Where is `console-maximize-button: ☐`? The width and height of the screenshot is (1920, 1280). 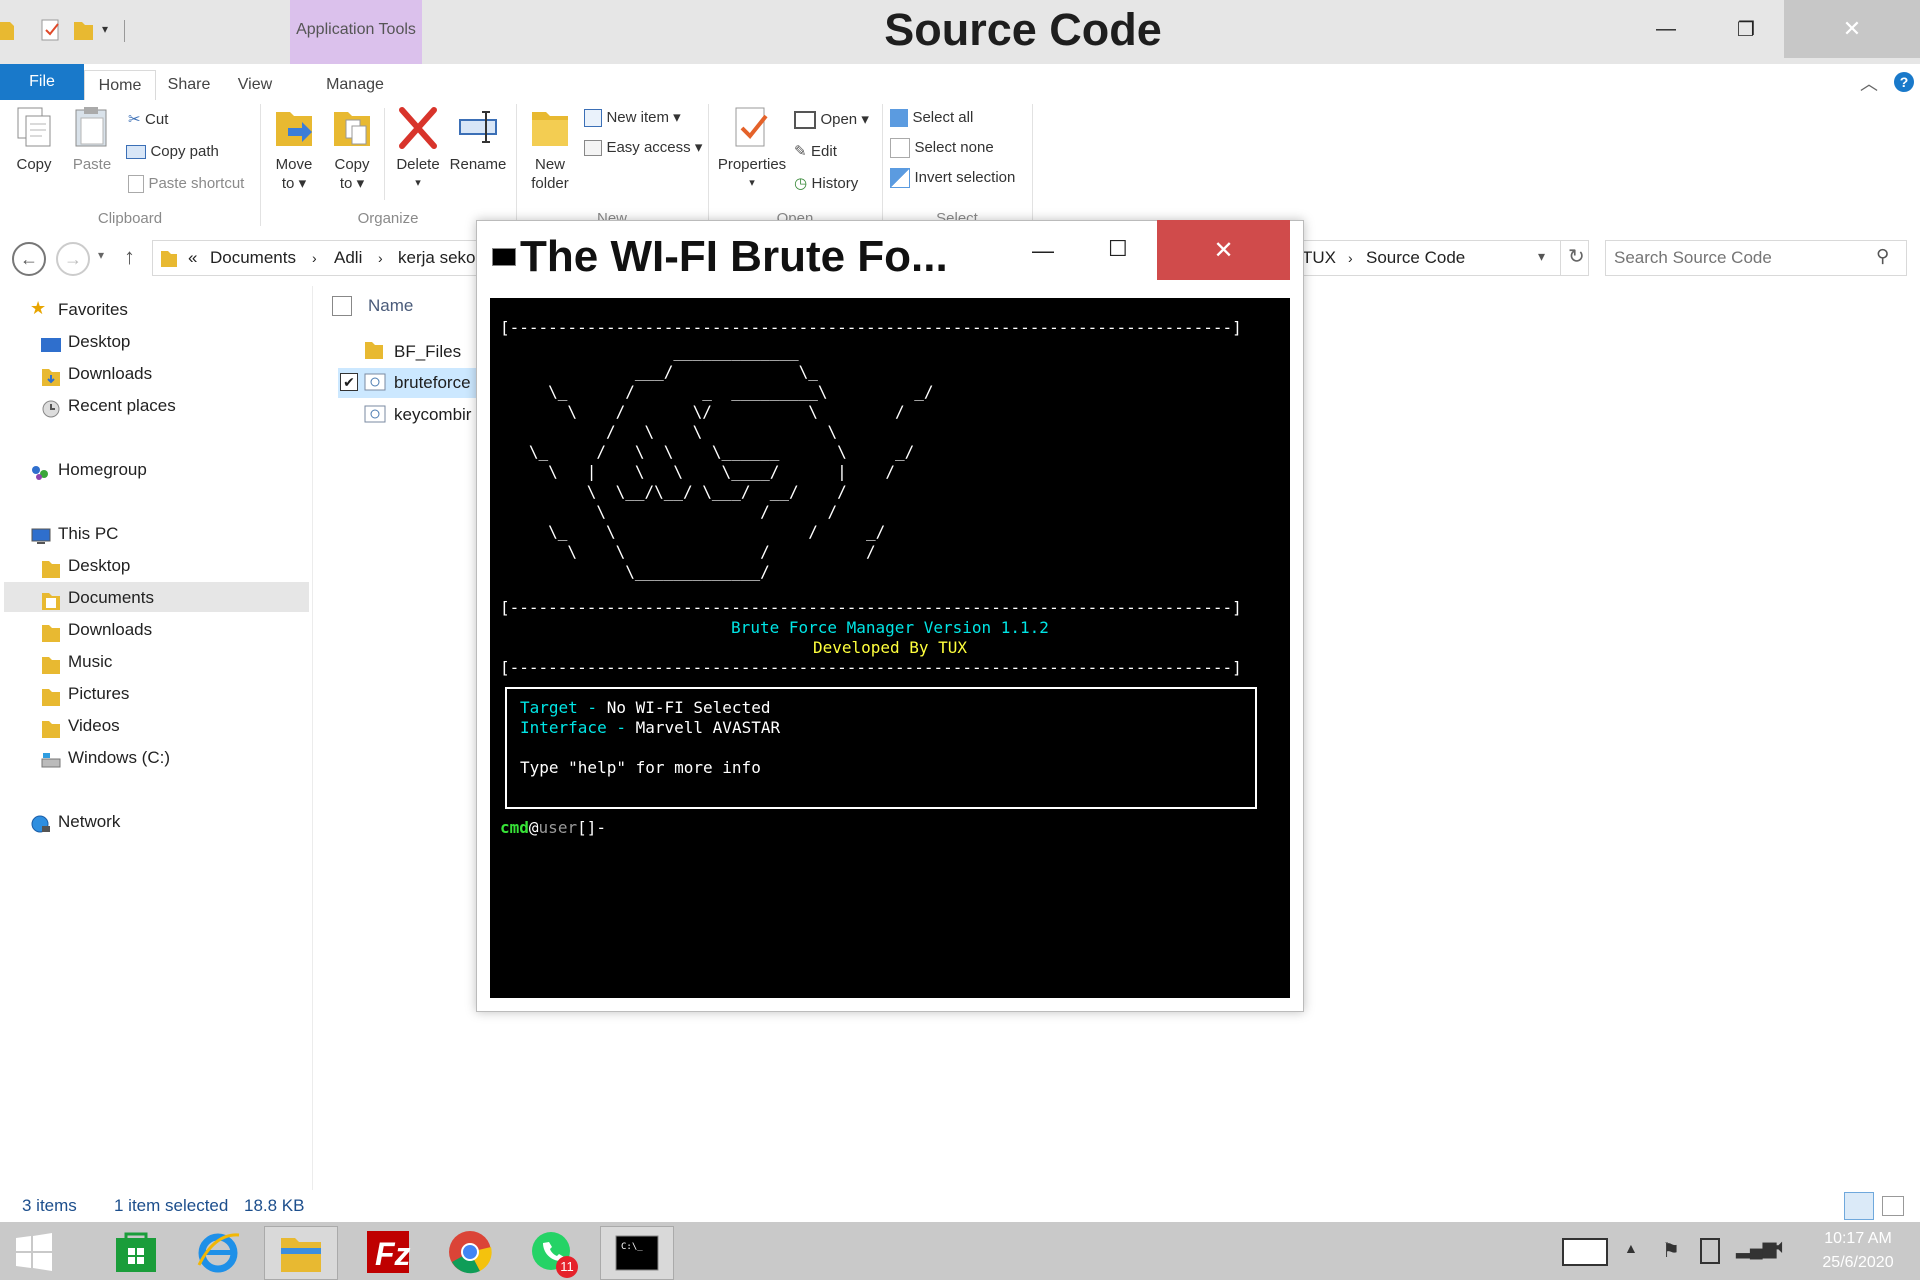
console-maximize-button: ☐ is located at coordinates (1118, 249).